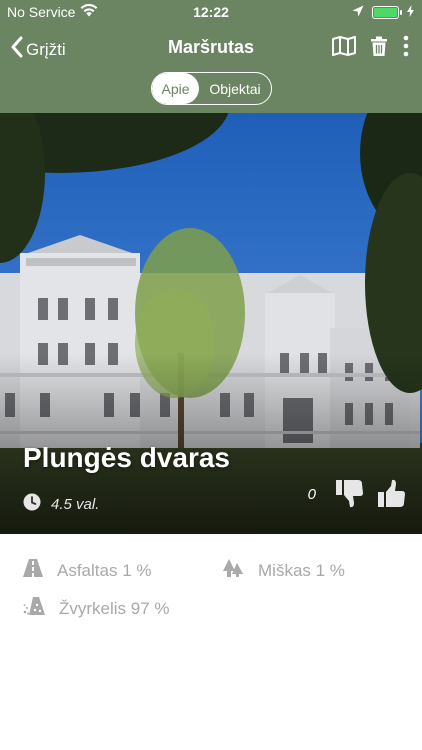  Describe the element at coordinates (104, 570) in the screenshot. I see `surface-label: Asfaltas 1 %` at that location.